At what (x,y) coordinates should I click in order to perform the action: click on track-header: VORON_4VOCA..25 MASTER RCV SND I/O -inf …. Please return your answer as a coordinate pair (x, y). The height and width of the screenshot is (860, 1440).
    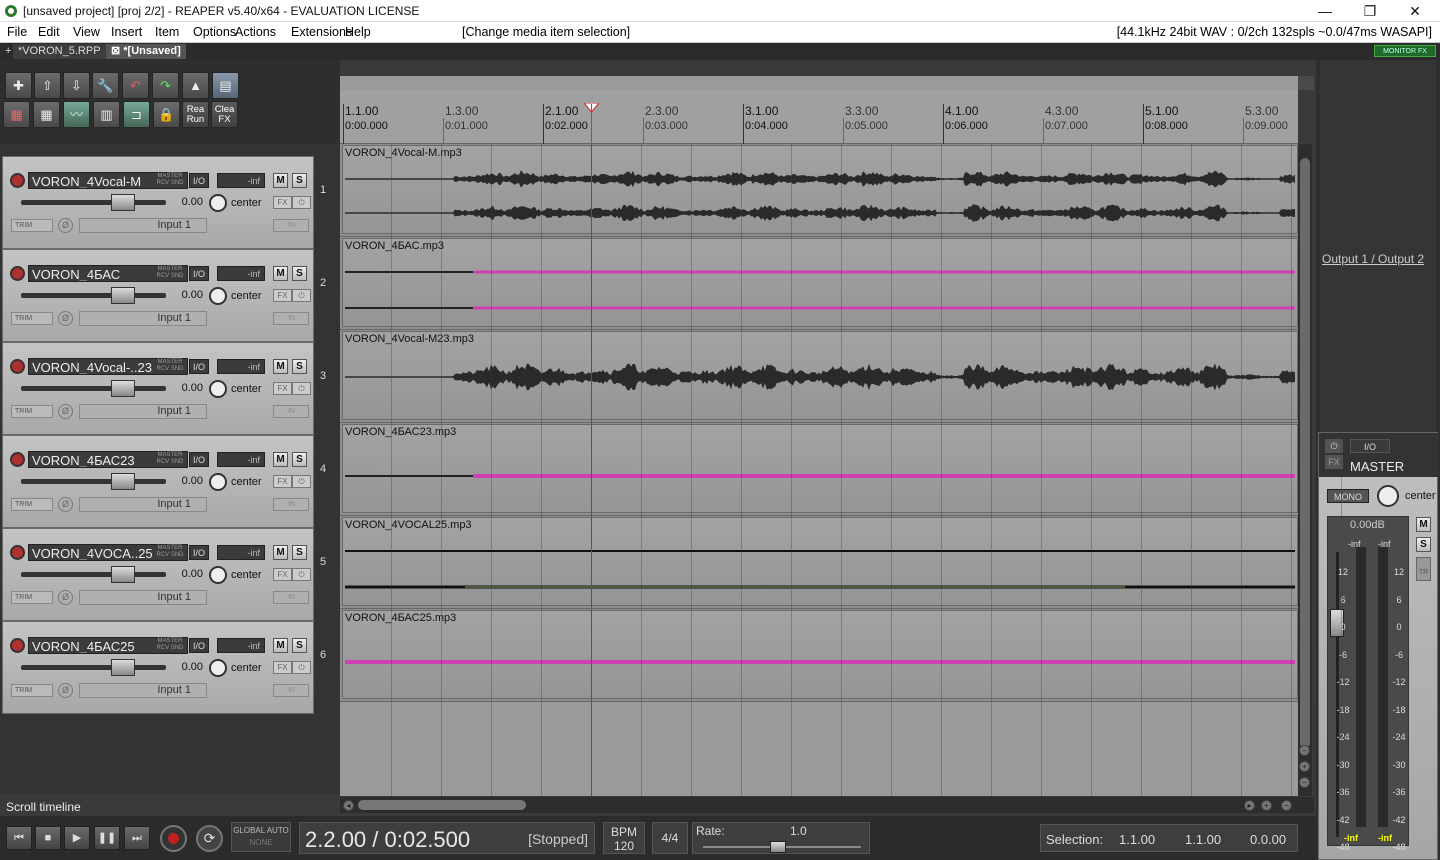
    Looking at the image, I should click on (158, 574).